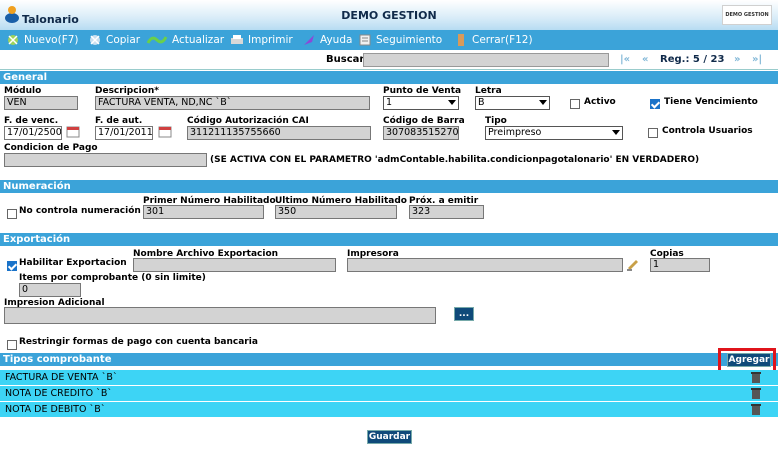 The width and height of the screenshot is (778, 466). I want to click on close-icon, so click(461, 40).